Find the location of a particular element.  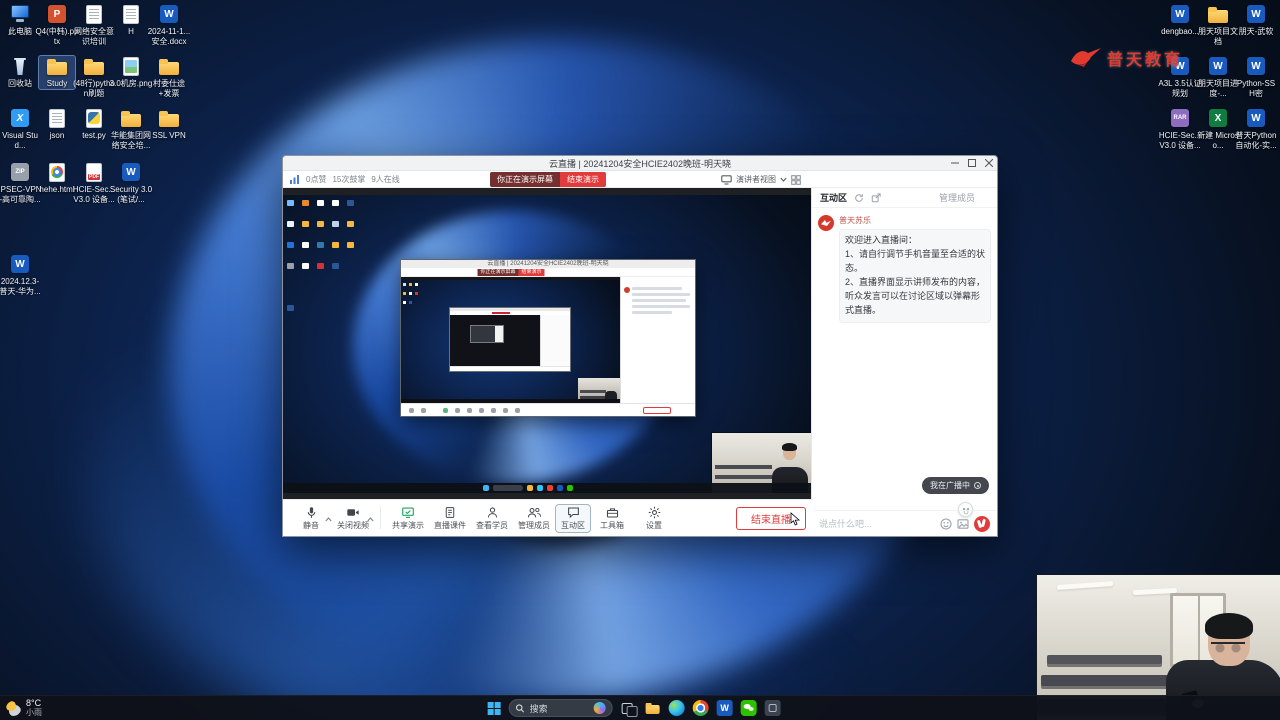

chevron-down-icon is located at coordinates (783, 179).